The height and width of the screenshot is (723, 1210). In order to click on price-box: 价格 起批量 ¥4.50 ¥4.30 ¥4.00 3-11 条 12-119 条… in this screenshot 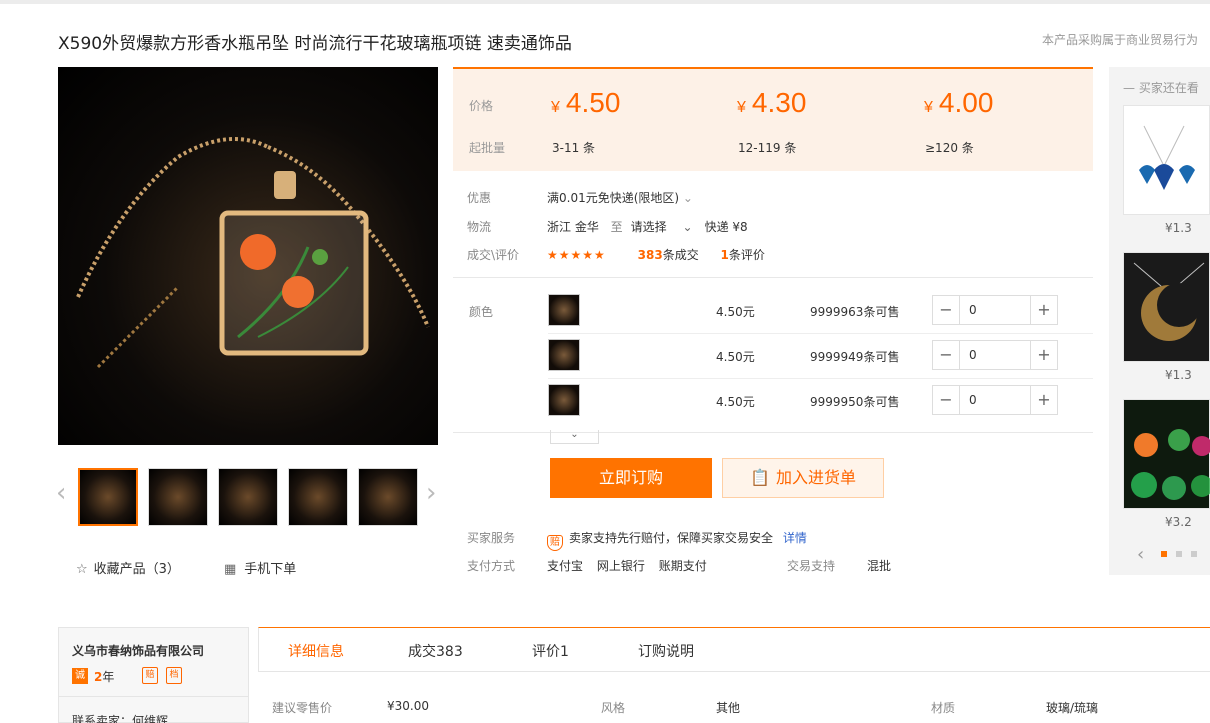, I will do `click(773, 119)`.